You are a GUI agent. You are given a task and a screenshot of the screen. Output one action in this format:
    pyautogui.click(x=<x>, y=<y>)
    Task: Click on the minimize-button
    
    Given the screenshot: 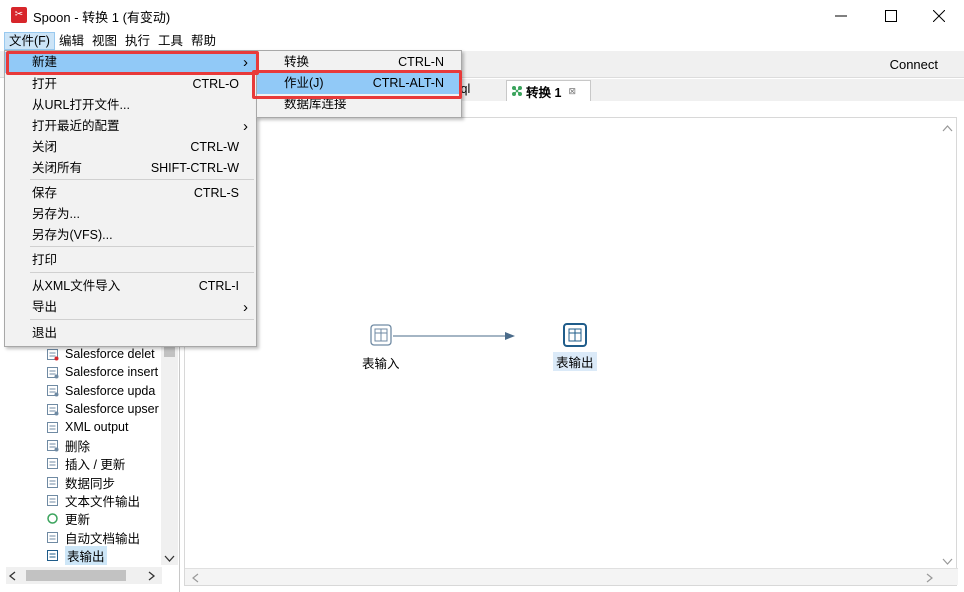 What is the action you would take?
    pyautogui.click(x=841, y=15)
    